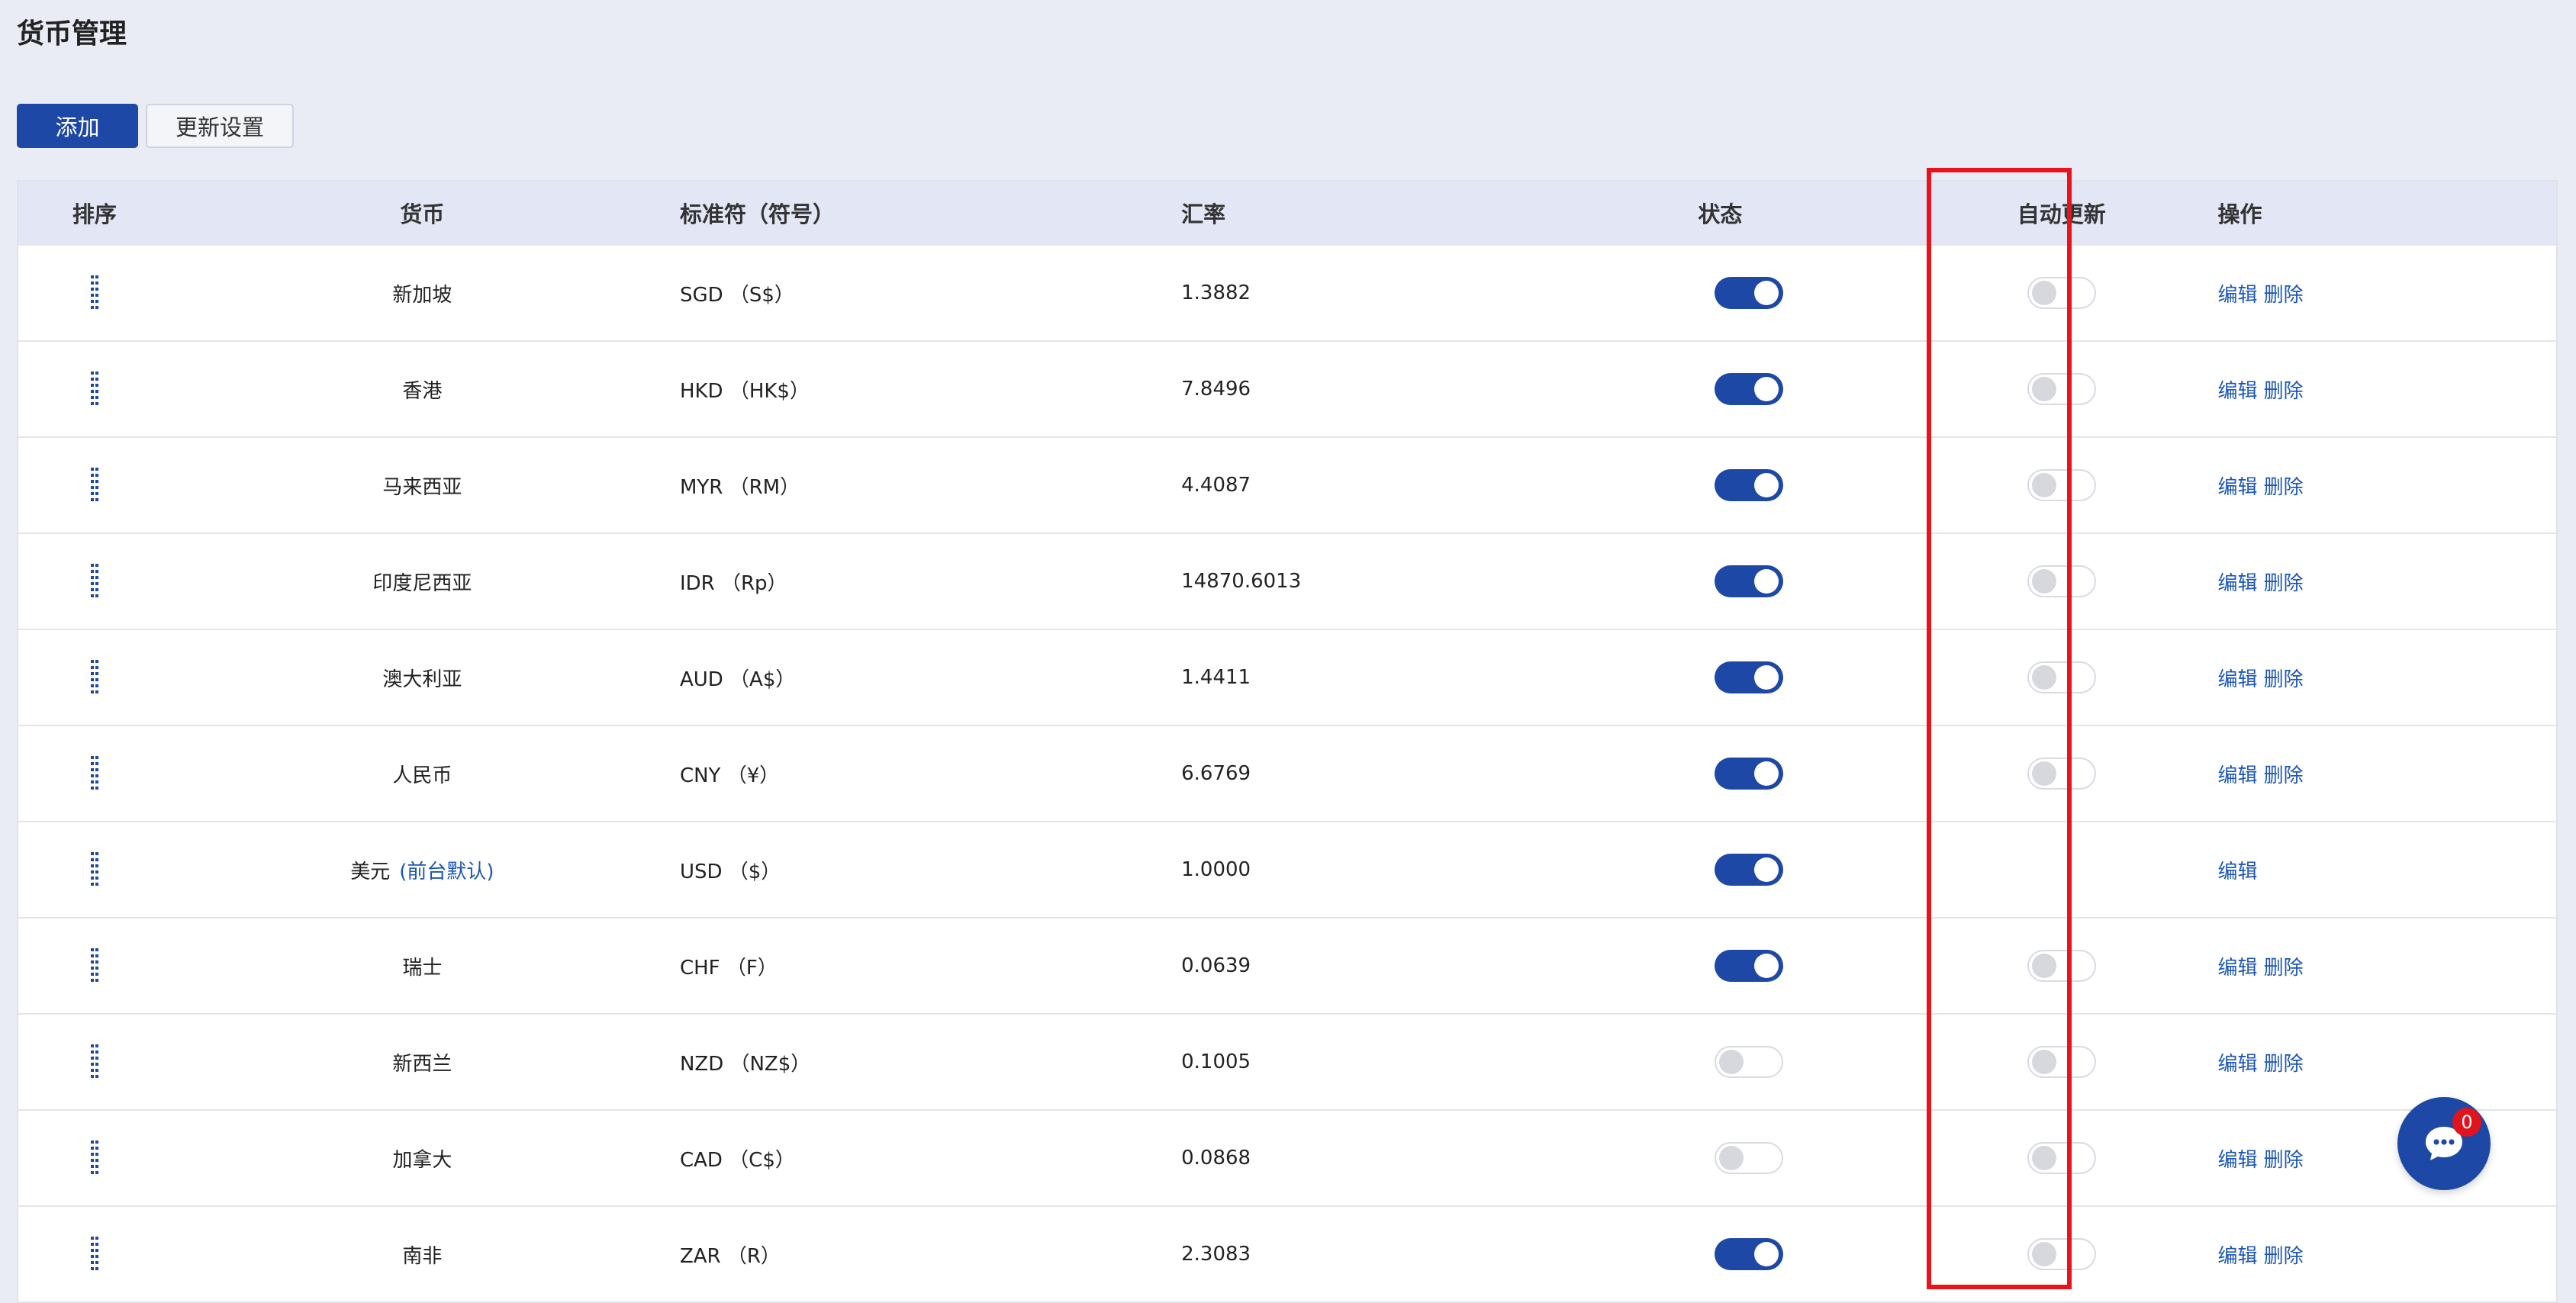 The width and height of the screenshot is (2576, 1303). What do you see at coordinates (1216, 1254) in the screenshot?
I see `rate-cell: 2.3083` at bounding box center [1216, 1254].